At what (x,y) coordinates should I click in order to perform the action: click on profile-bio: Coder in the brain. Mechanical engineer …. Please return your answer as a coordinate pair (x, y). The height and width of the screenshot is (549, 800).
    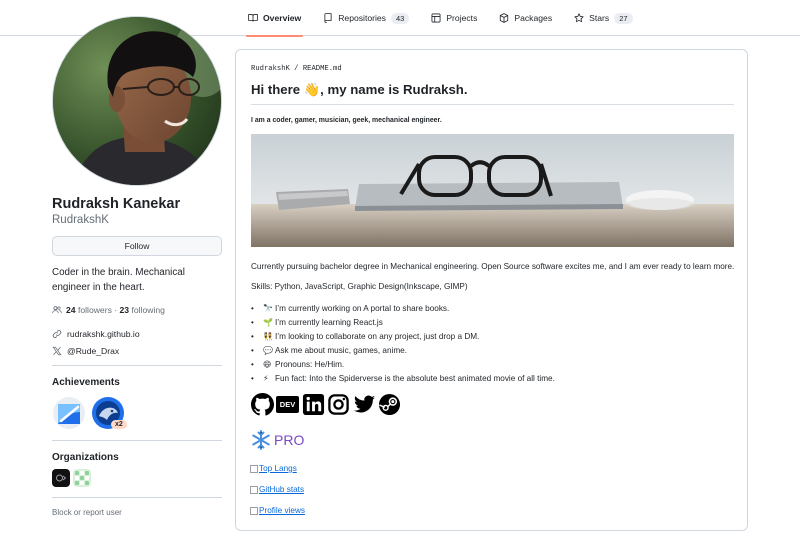
    Looking at the image, I should click on (118, 280).